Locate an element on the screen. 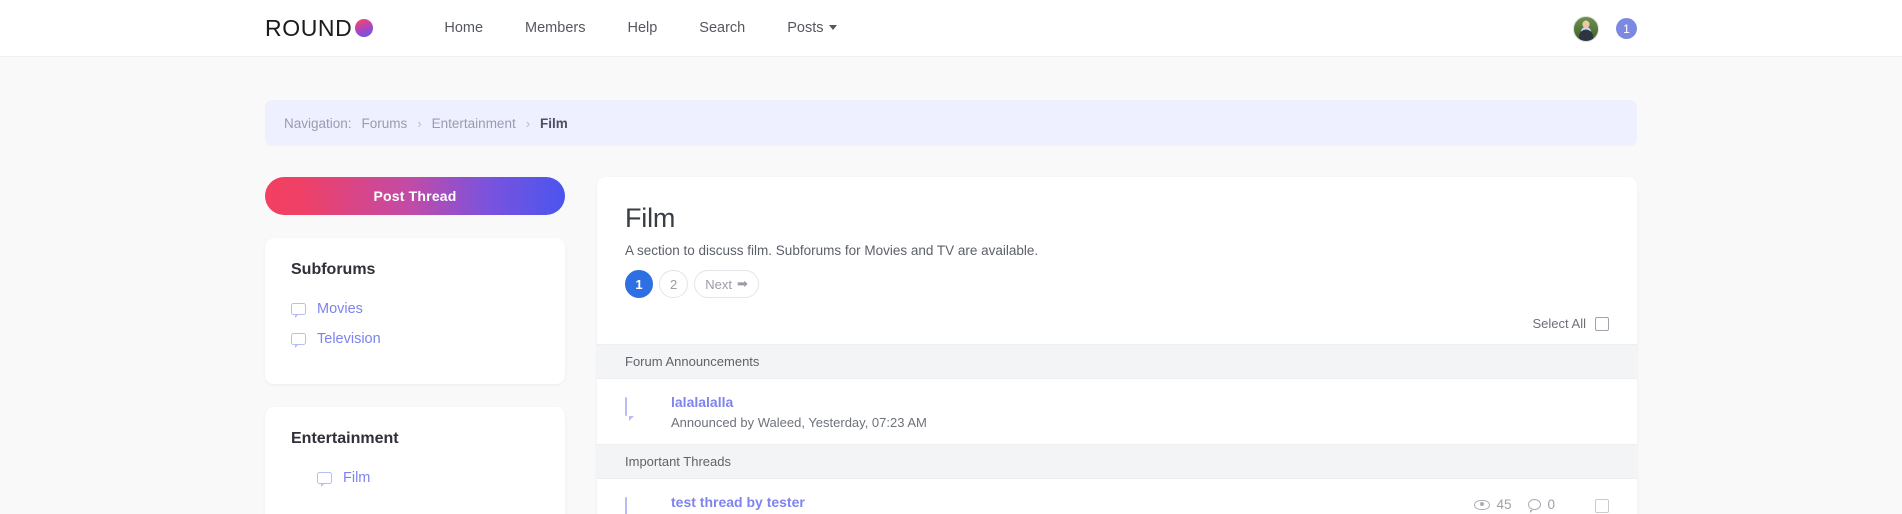 Image resolution: width=1902 pixels, height=514 pixels. sidebar-item-movies: Movies is located at coordinates (415, 309).